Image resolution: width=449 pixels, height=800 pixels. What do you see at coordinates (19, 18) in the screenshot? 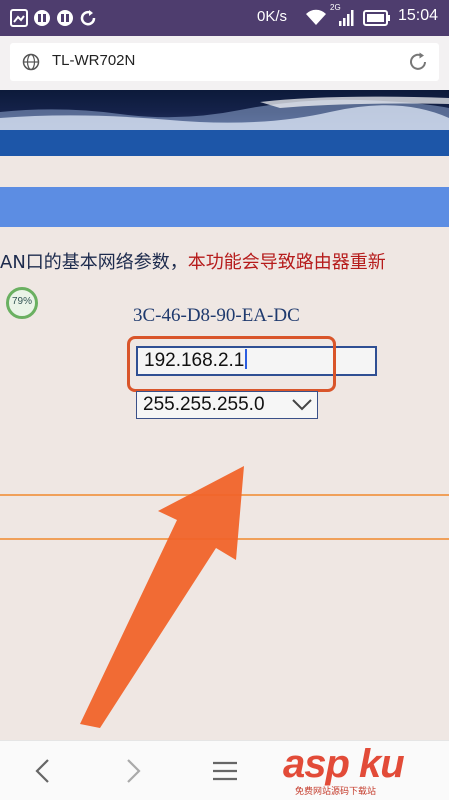
I see `gallery-icon` at bounding box center [19, 18].